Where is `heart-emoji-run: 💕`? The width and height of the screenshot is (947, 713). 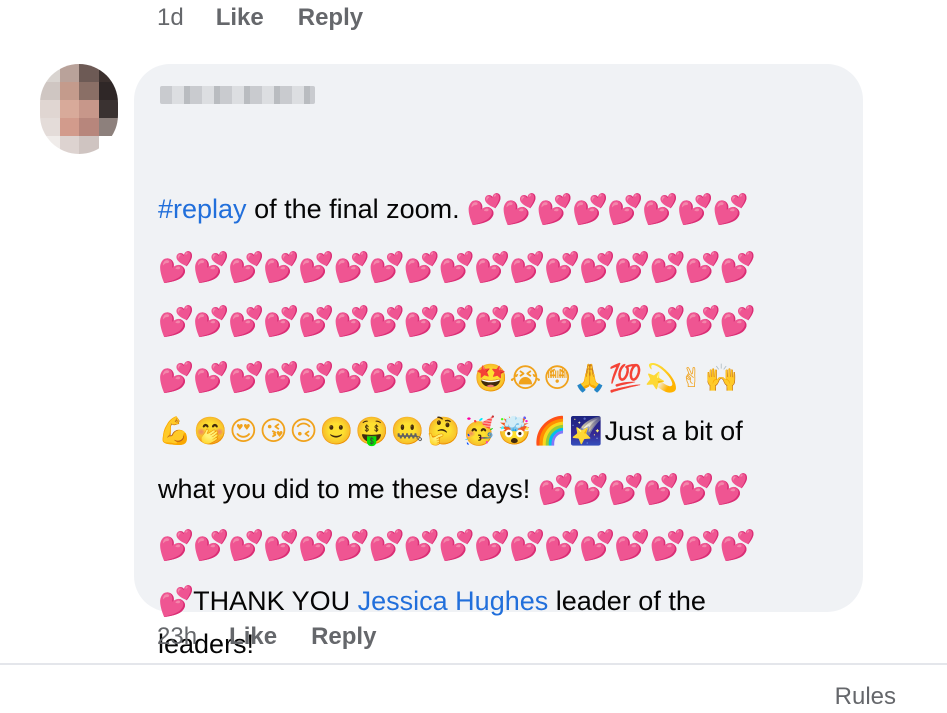
heart-emoji-run: 💕 is located at coordinates (176, 601).